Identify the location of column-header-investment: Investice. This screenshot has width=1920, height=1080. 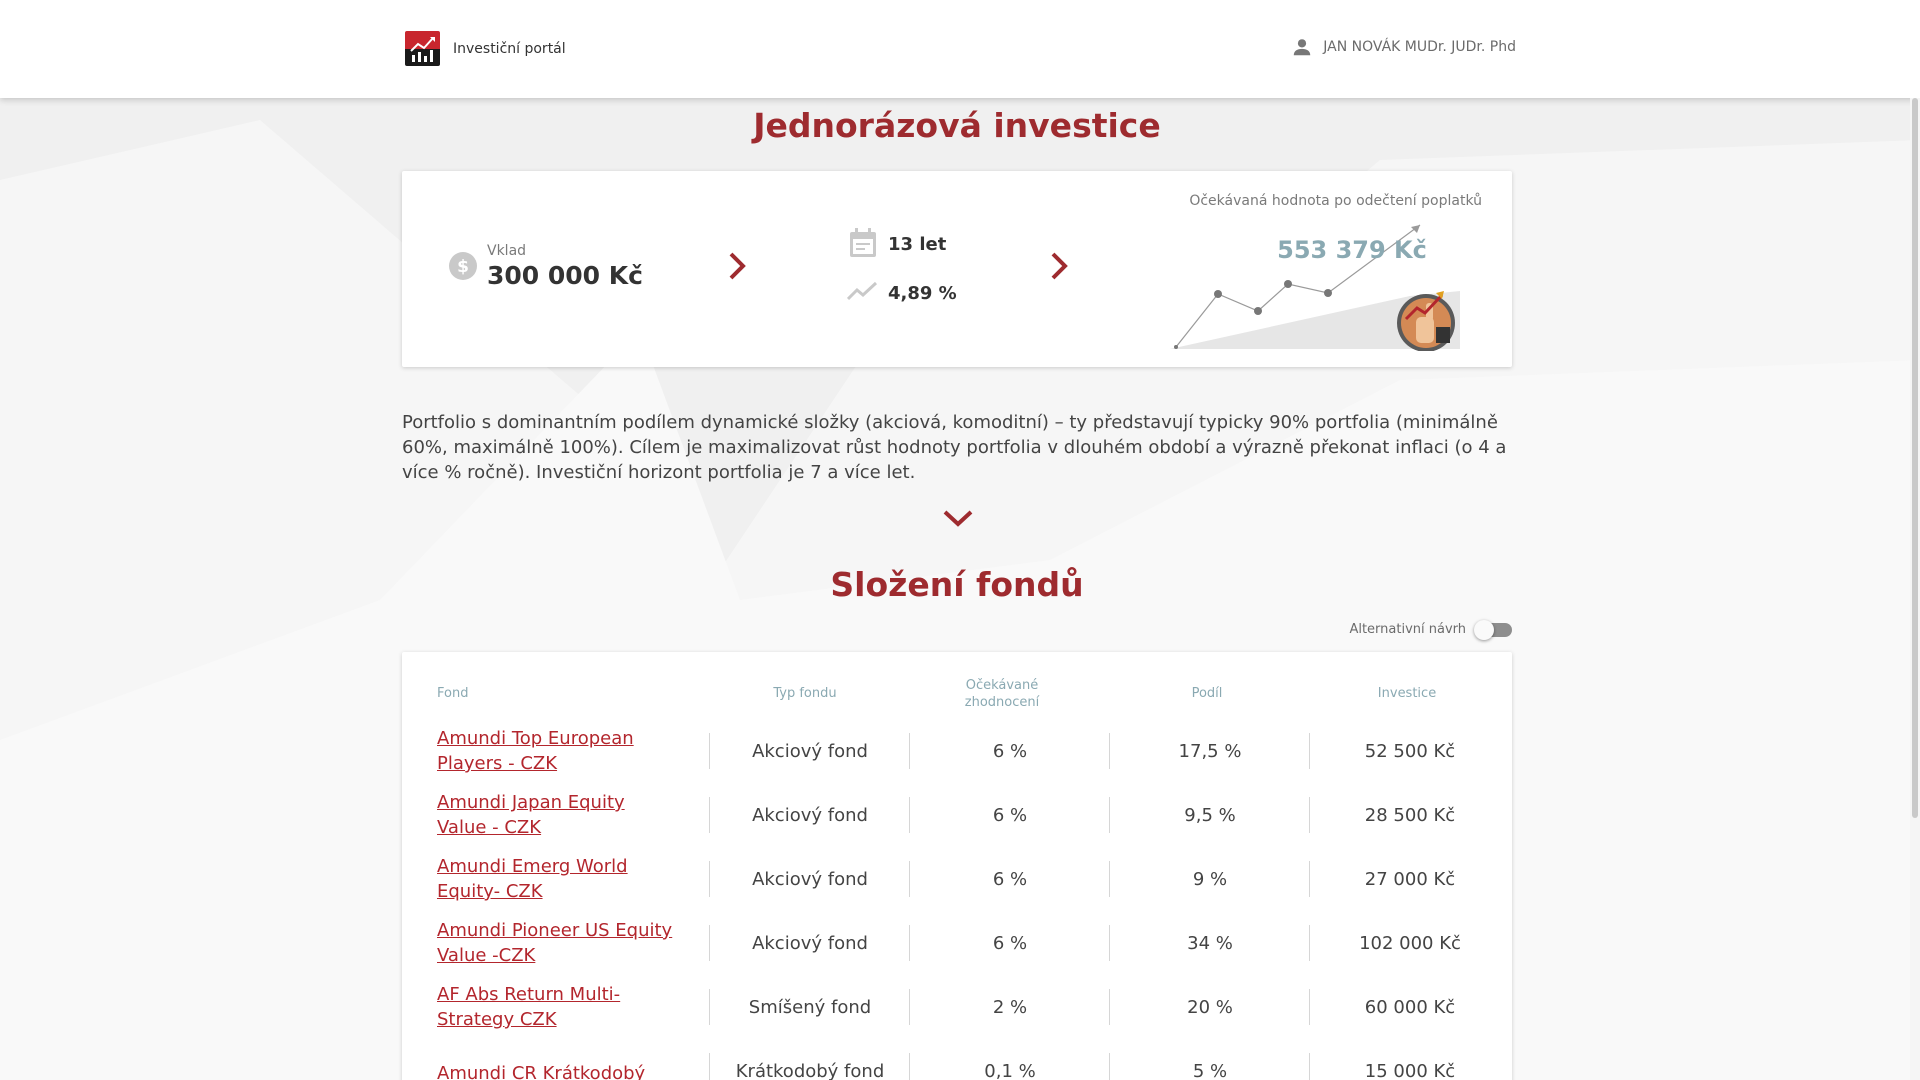
(1407, 693).